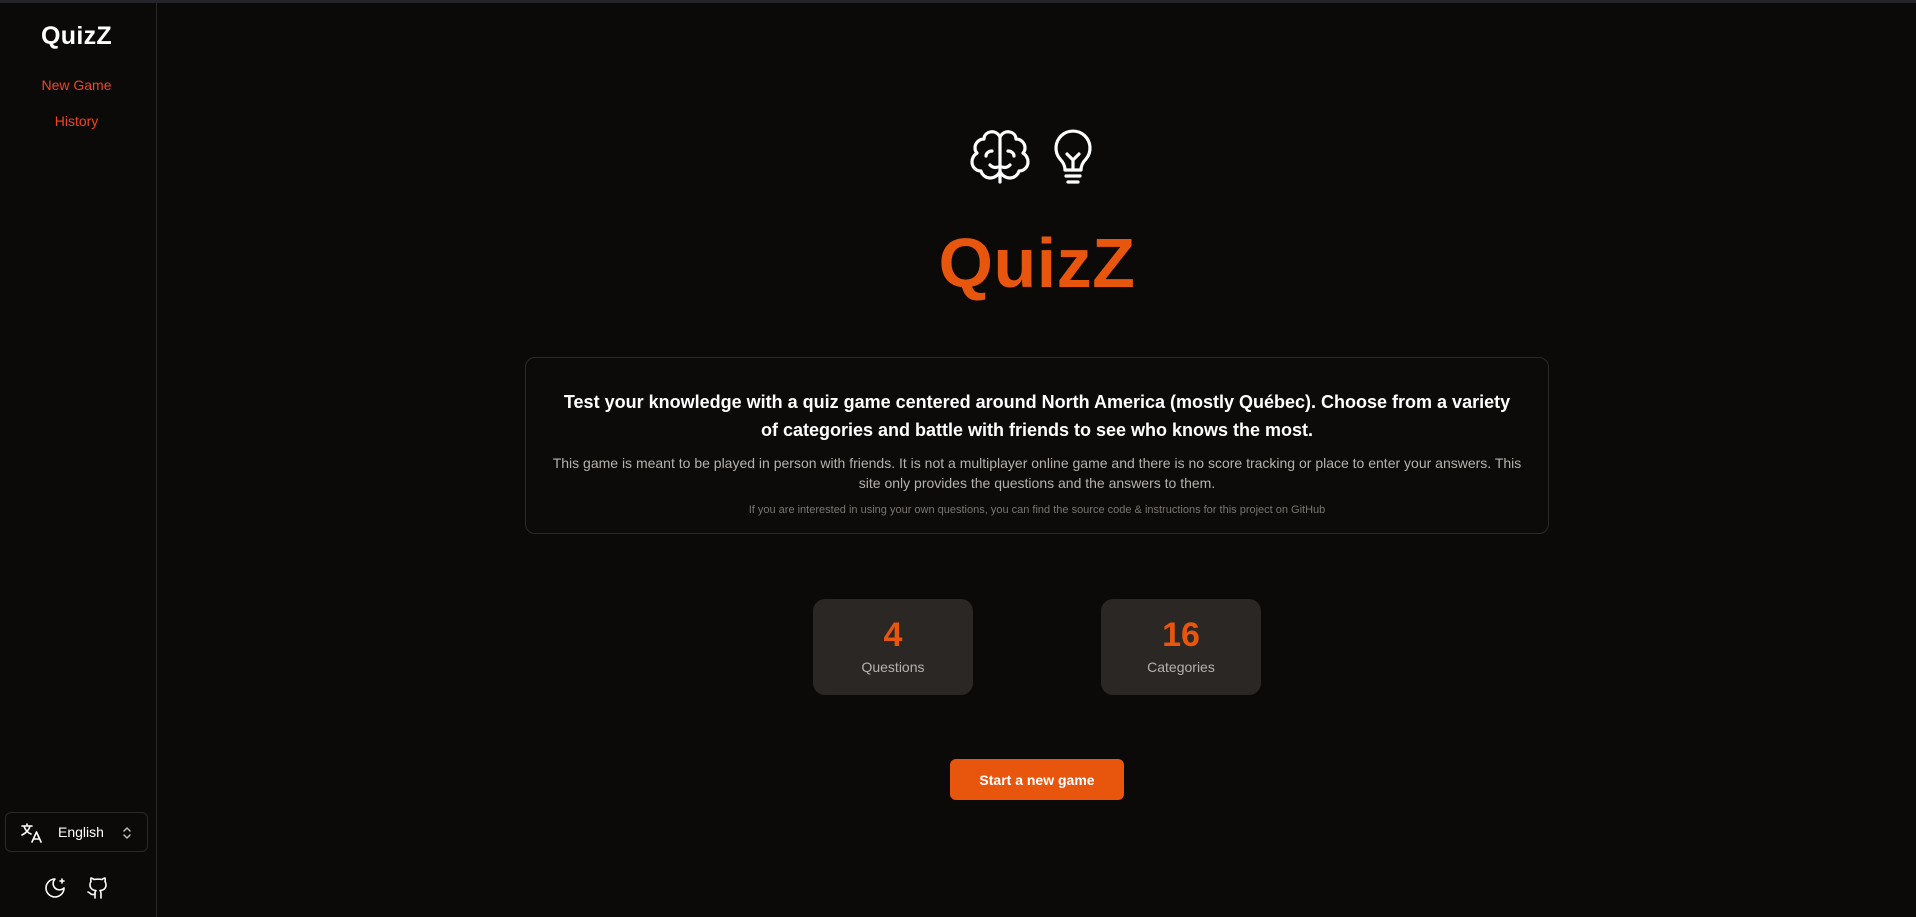  I want to click on stat-categories-value: 16, so click(1181, 635).